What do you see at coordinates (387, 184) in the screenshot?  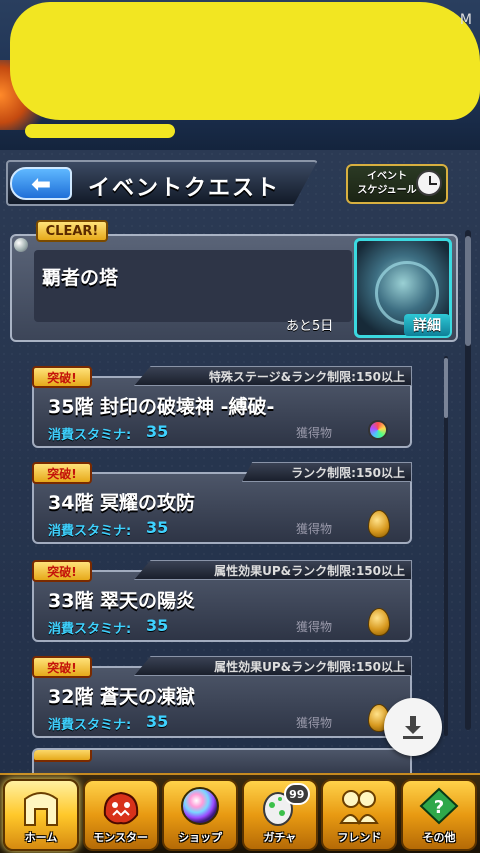 I see `schedule-label: イベント スケジュール` at bounding box center [387, 184].